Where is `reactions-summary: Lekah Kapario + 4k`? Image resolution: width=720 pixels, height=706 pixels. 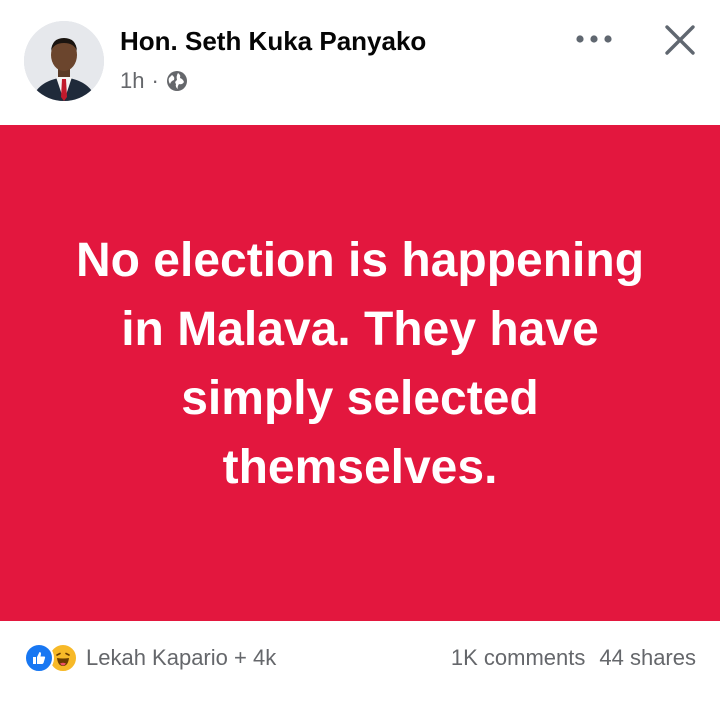 reactions-summary: Lekah Kapario + 4k is located at coordinates (150, 658).